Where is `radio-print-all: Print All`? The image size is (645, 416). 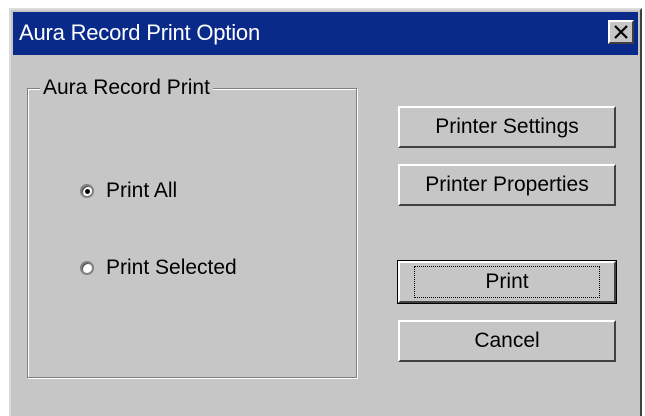
radio-print-all: Print All is located at coordinates (128, 191).